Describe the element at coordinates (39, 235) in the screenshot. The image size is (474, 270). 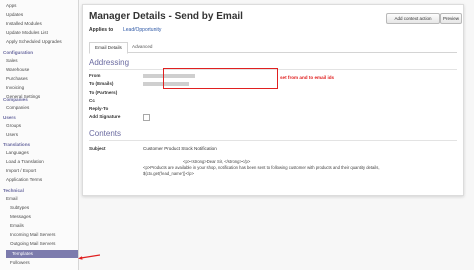
I see `sidebar-item-incoming-mail-servers: Incoming Mail Servers` at that location.